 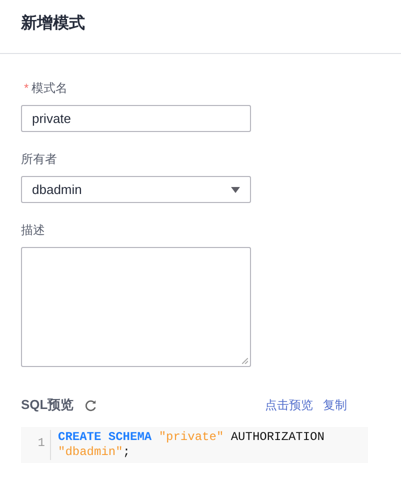 I want to click on select-field: dbadmin, so click(x=136, y=189).